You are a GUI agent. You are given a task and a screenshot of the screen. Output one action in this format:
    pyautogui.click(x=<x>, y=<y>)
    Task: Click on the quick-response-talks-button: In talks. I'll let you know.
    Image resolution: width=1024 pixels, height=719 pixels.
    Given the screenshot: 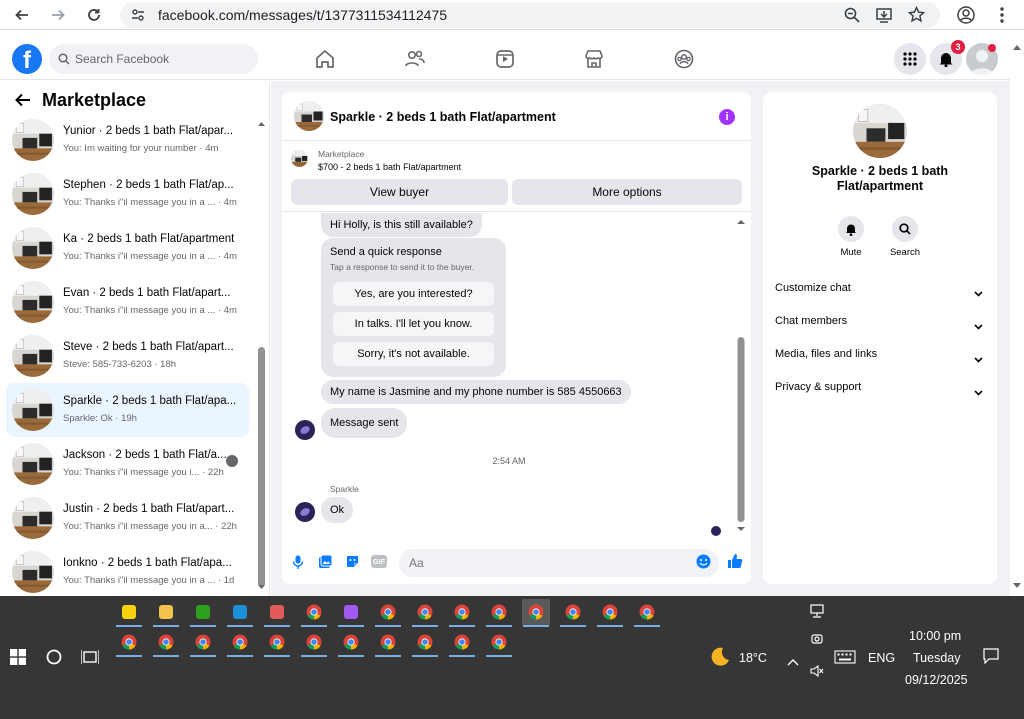 What is the action you would take?
    pyautogui.click(x=413, y=324)
    